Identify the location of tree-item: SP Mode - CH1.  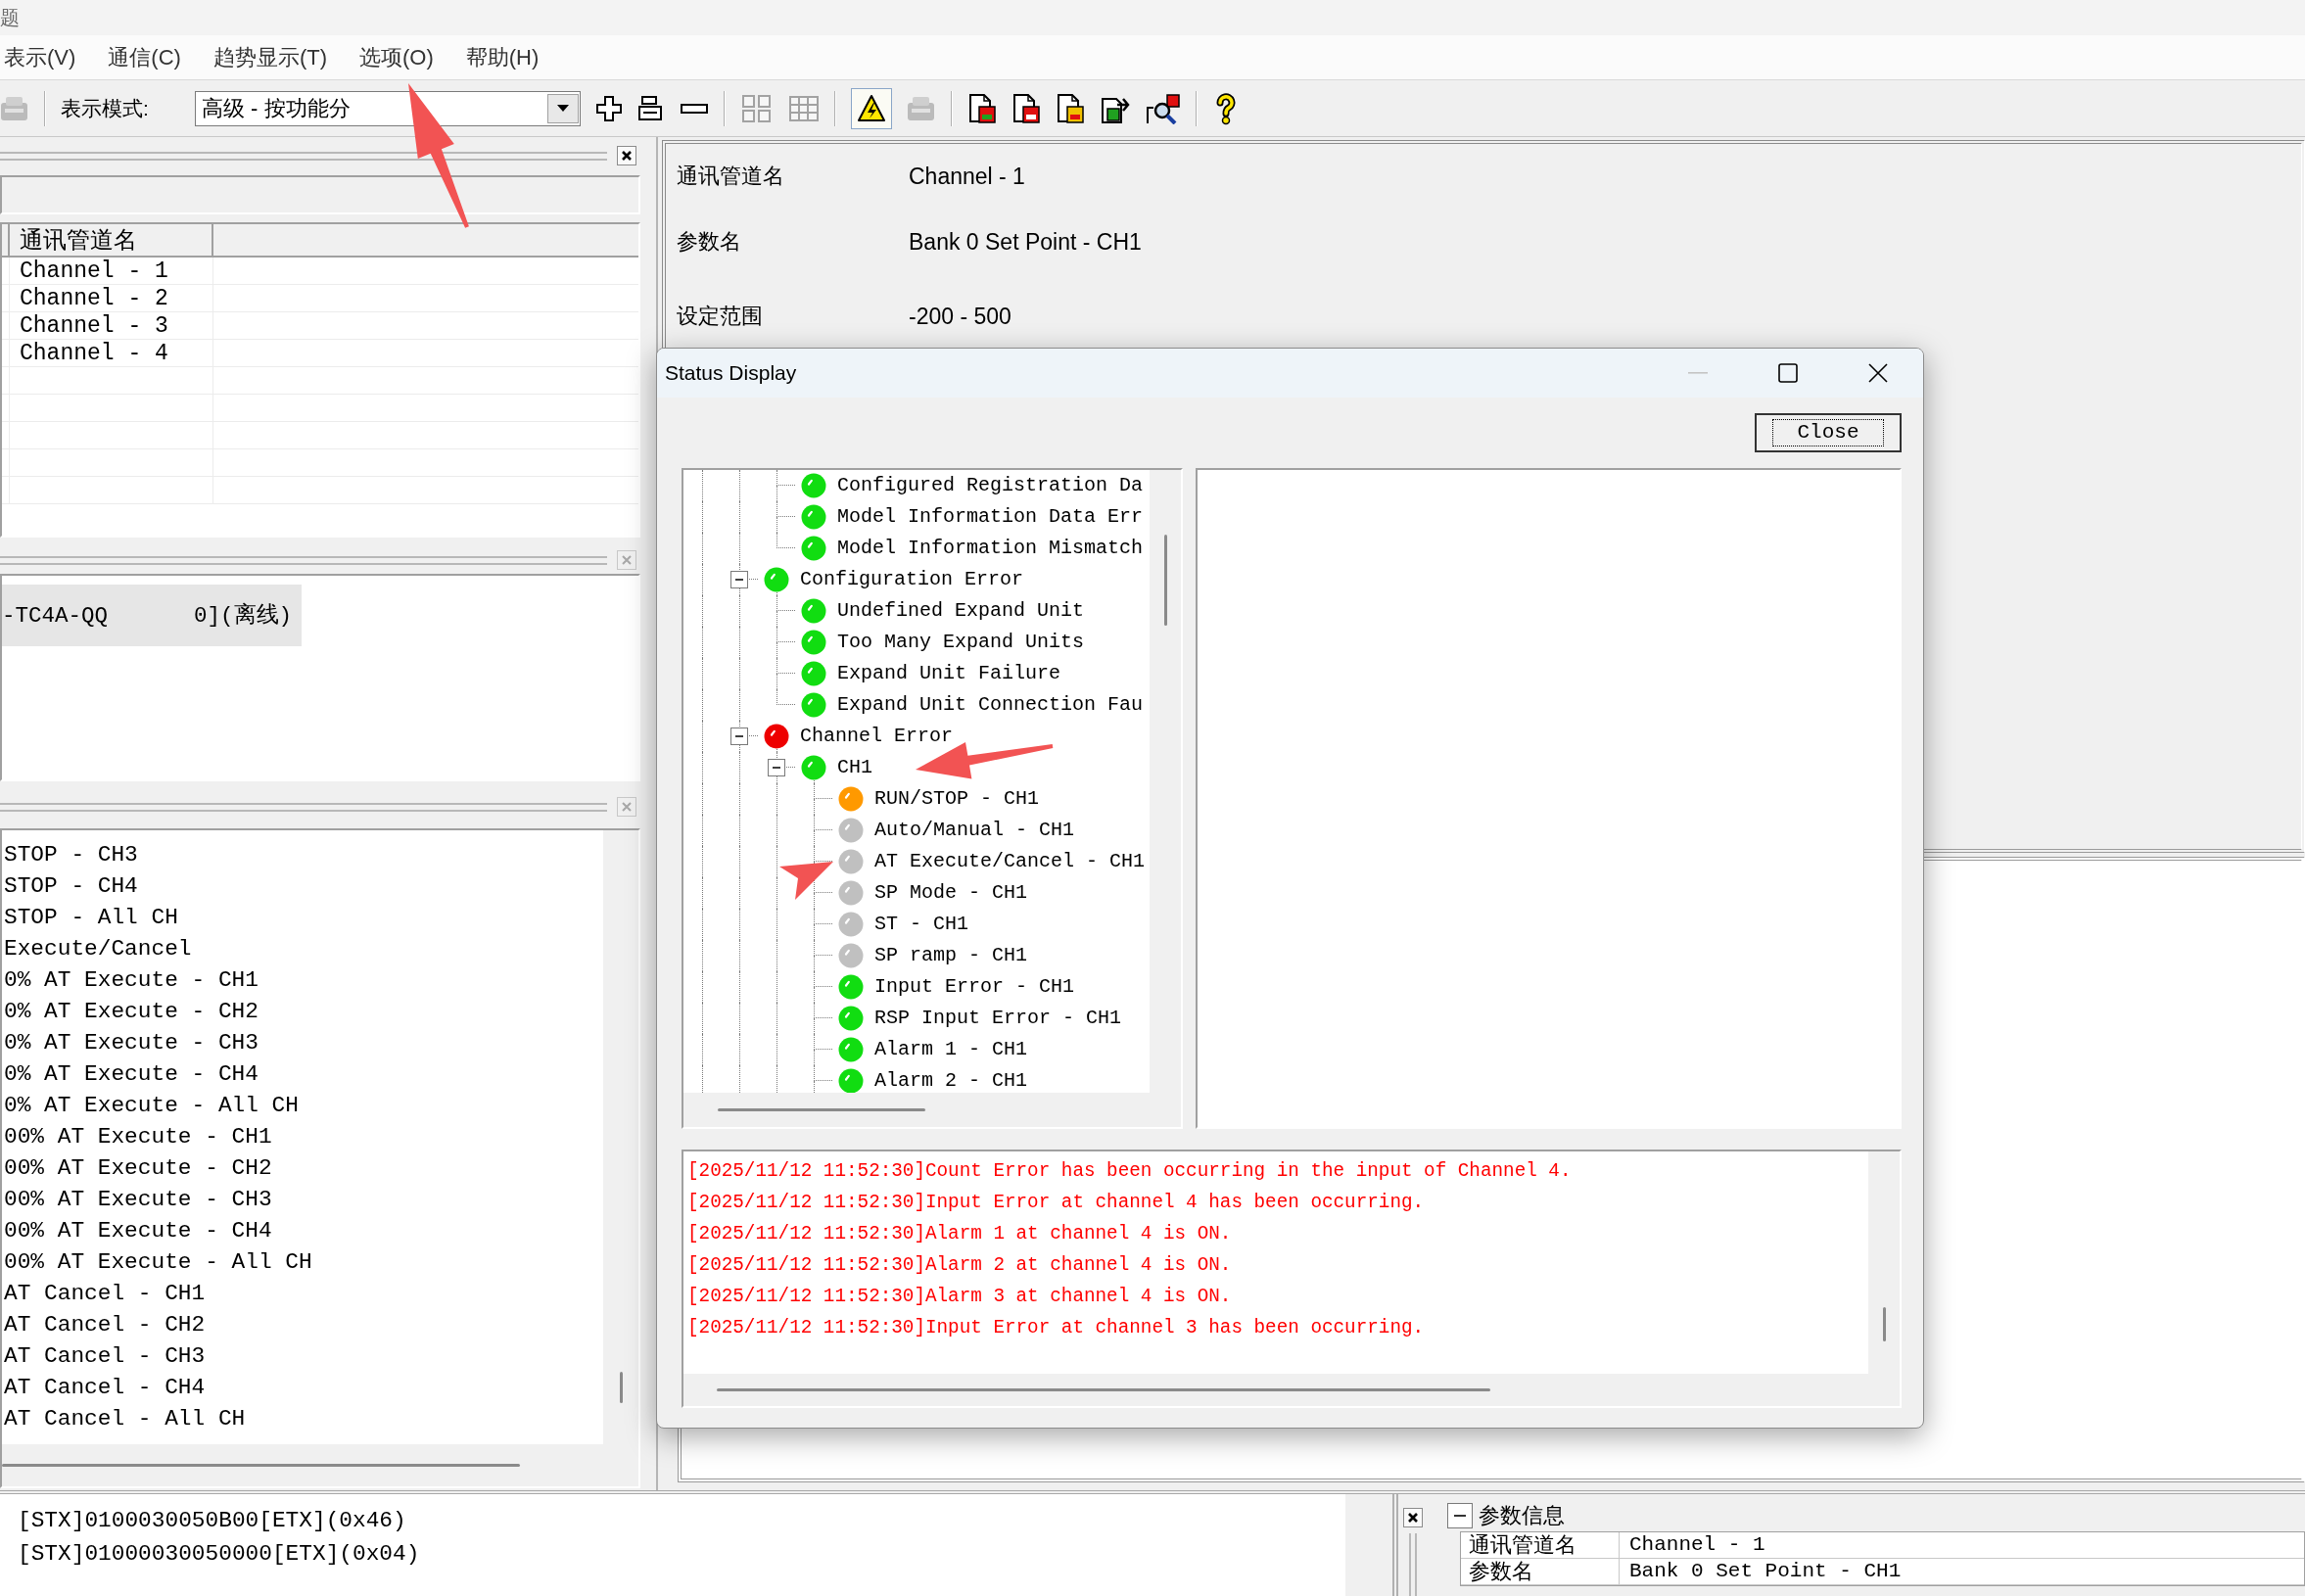
(951, 893).